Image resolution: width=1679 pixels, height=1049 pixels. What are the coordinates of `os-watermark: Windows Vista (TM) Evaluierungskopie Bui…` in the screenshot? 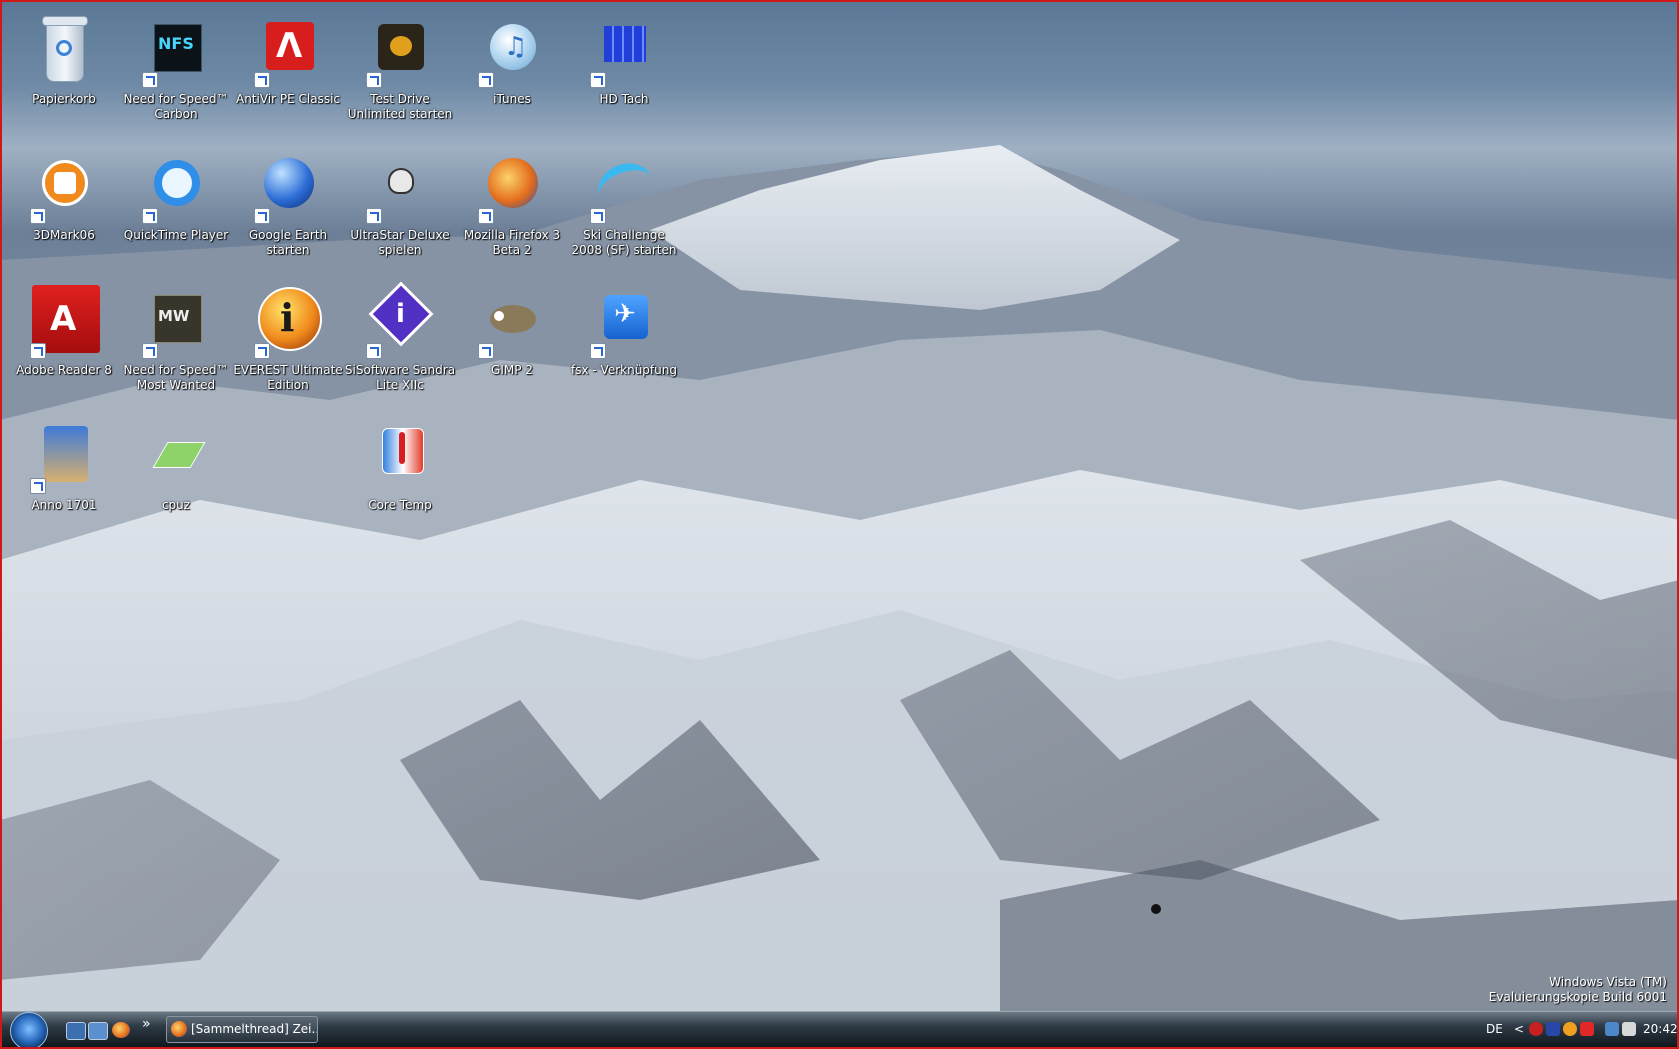 It's located at (1578, 990).